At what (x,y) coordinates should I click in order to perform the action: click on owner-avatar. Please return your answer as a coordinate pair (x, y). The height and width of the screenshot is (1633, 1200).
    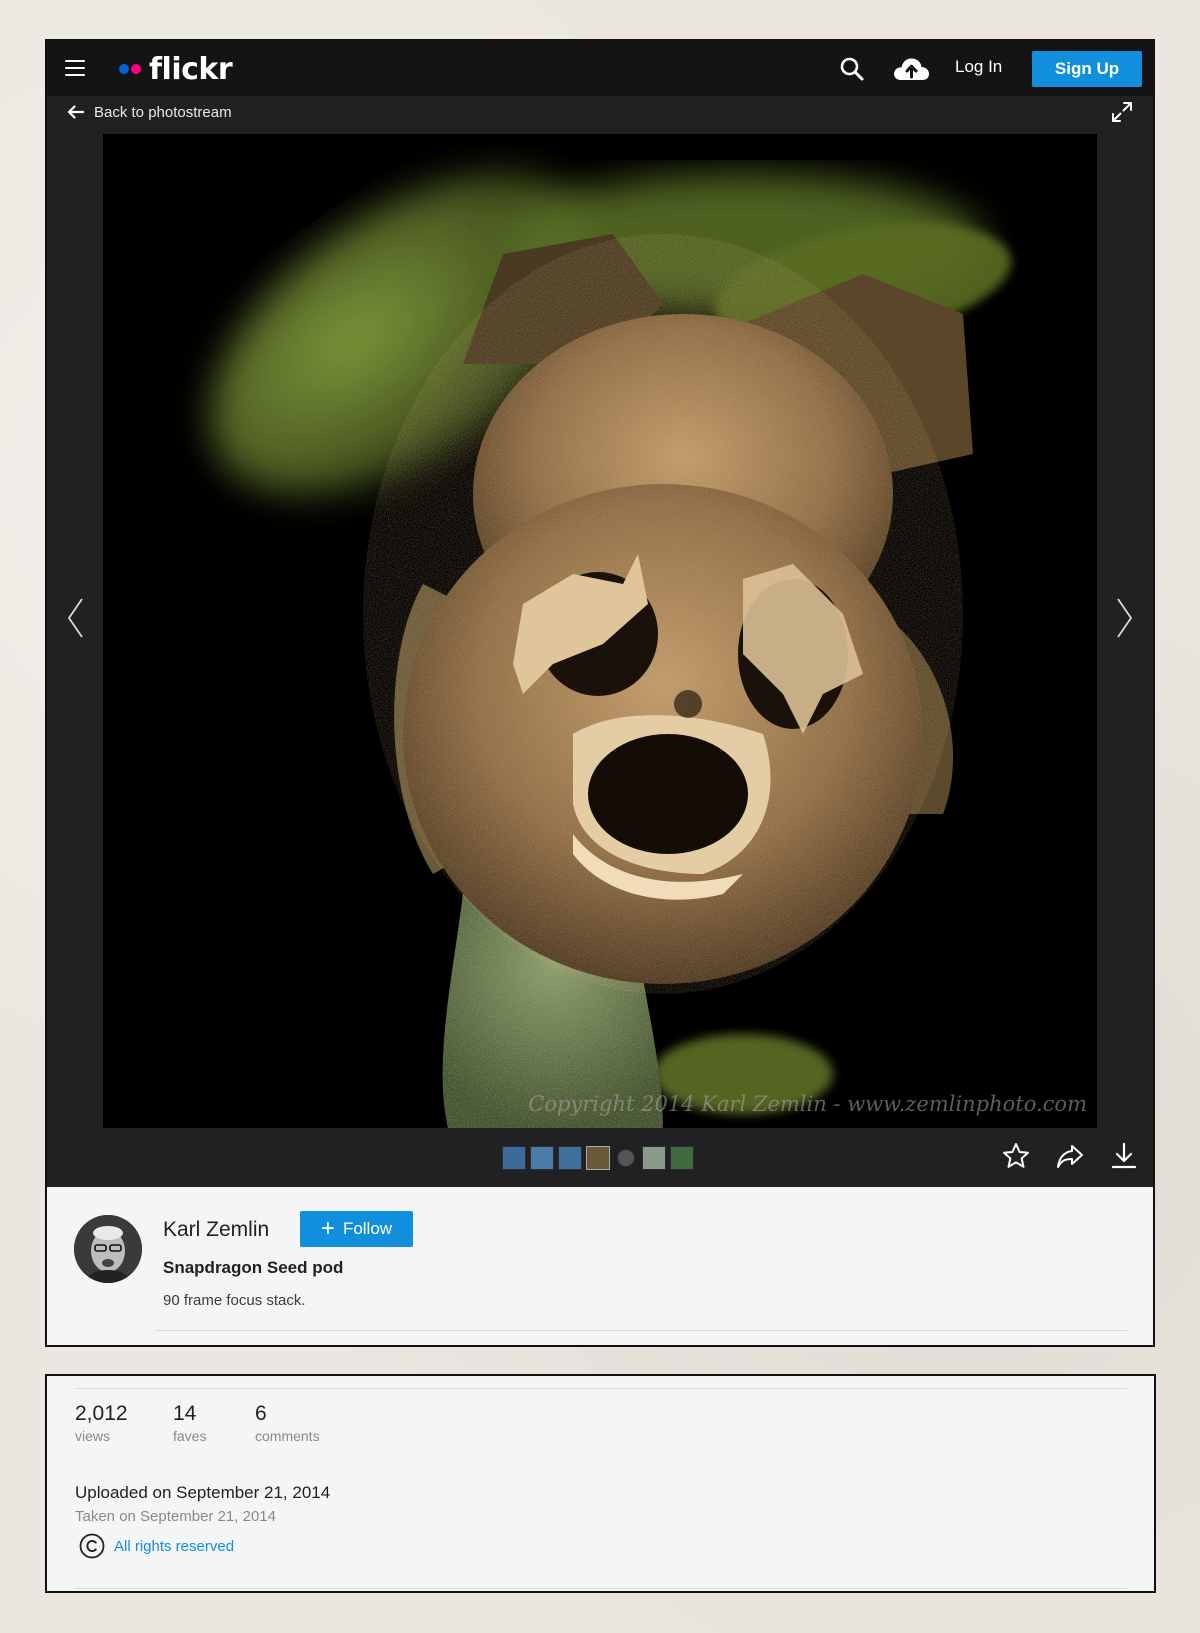
    Looking at the image, I should click on (108, 1249).